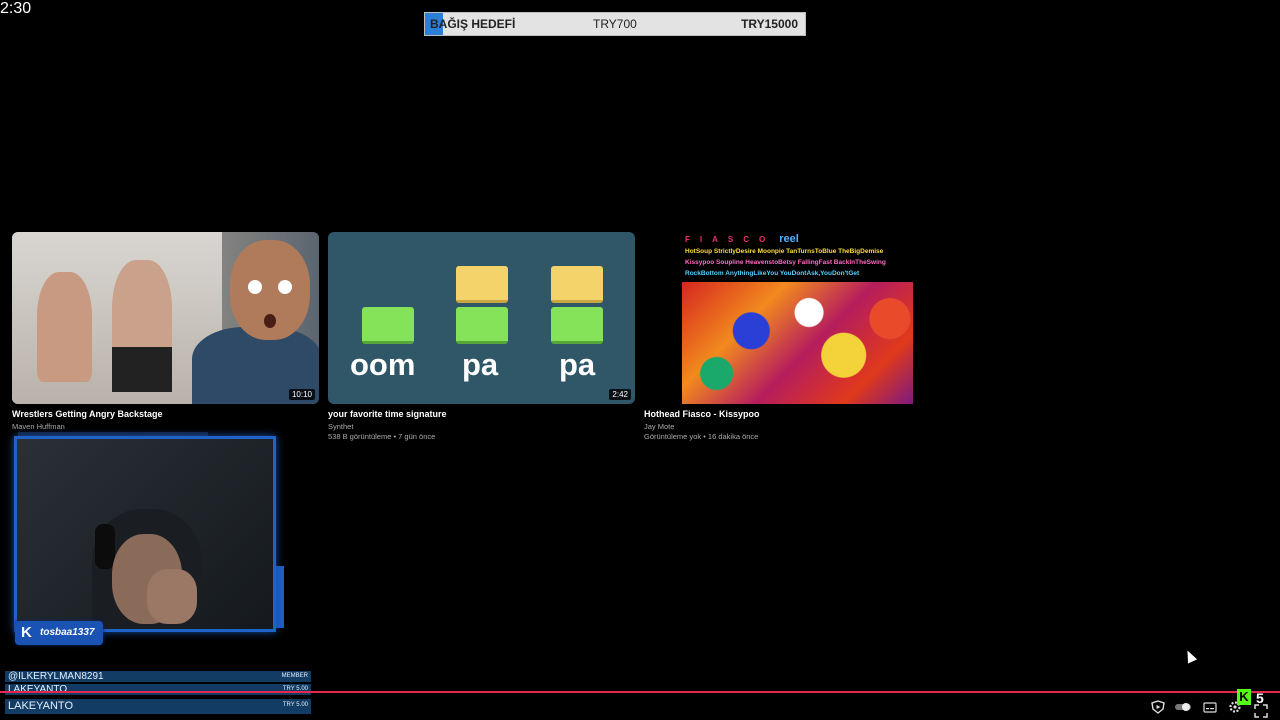 The height and width of the screenshot is (720, 1280). Describe the element at coordinates (1261, 711) in the screenshot. I see `fullscreen-icon` at that location.